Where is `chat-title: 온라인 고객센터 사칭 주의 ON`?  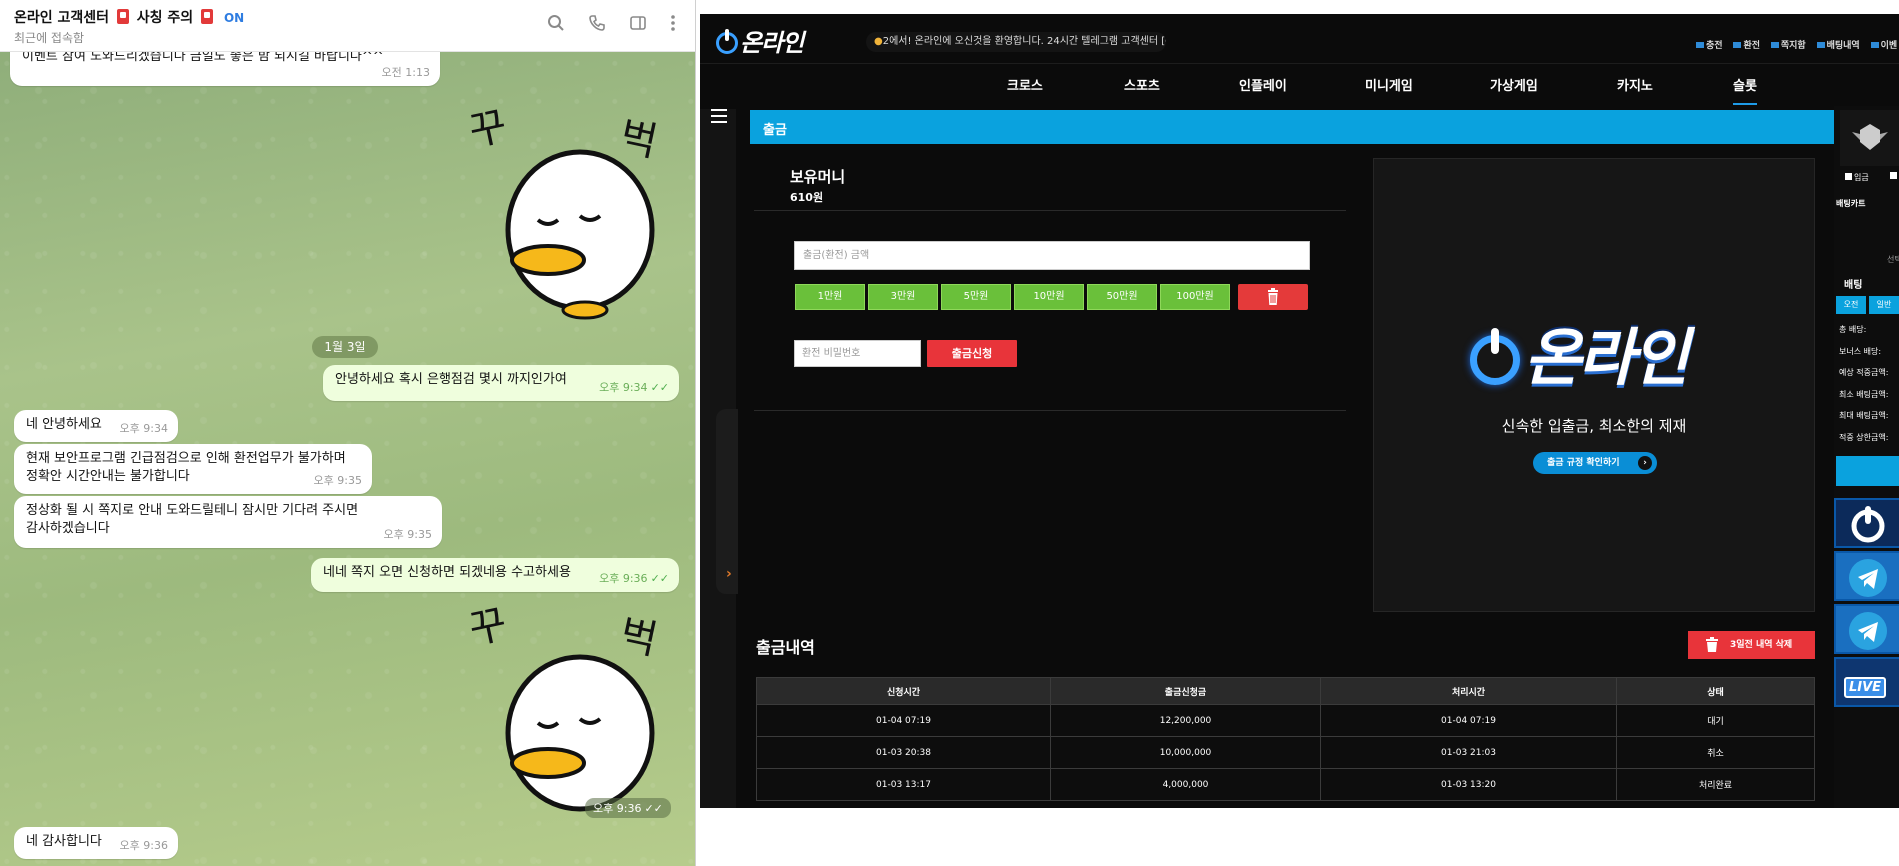
chat-title: 온라인 고객센터 사칭 주의 ON is located at coordinates (129, 17).